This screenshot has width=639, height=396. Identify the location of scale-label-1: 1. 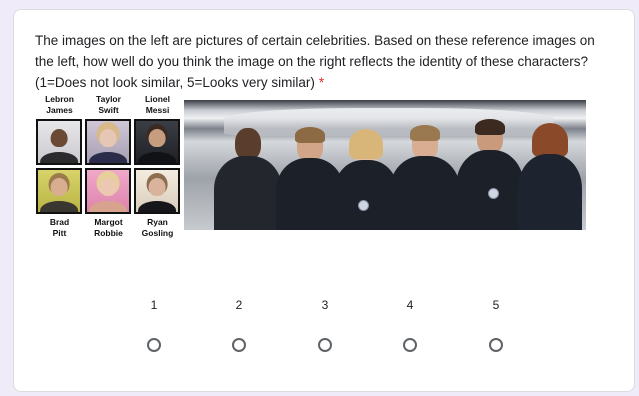
(154, 305).